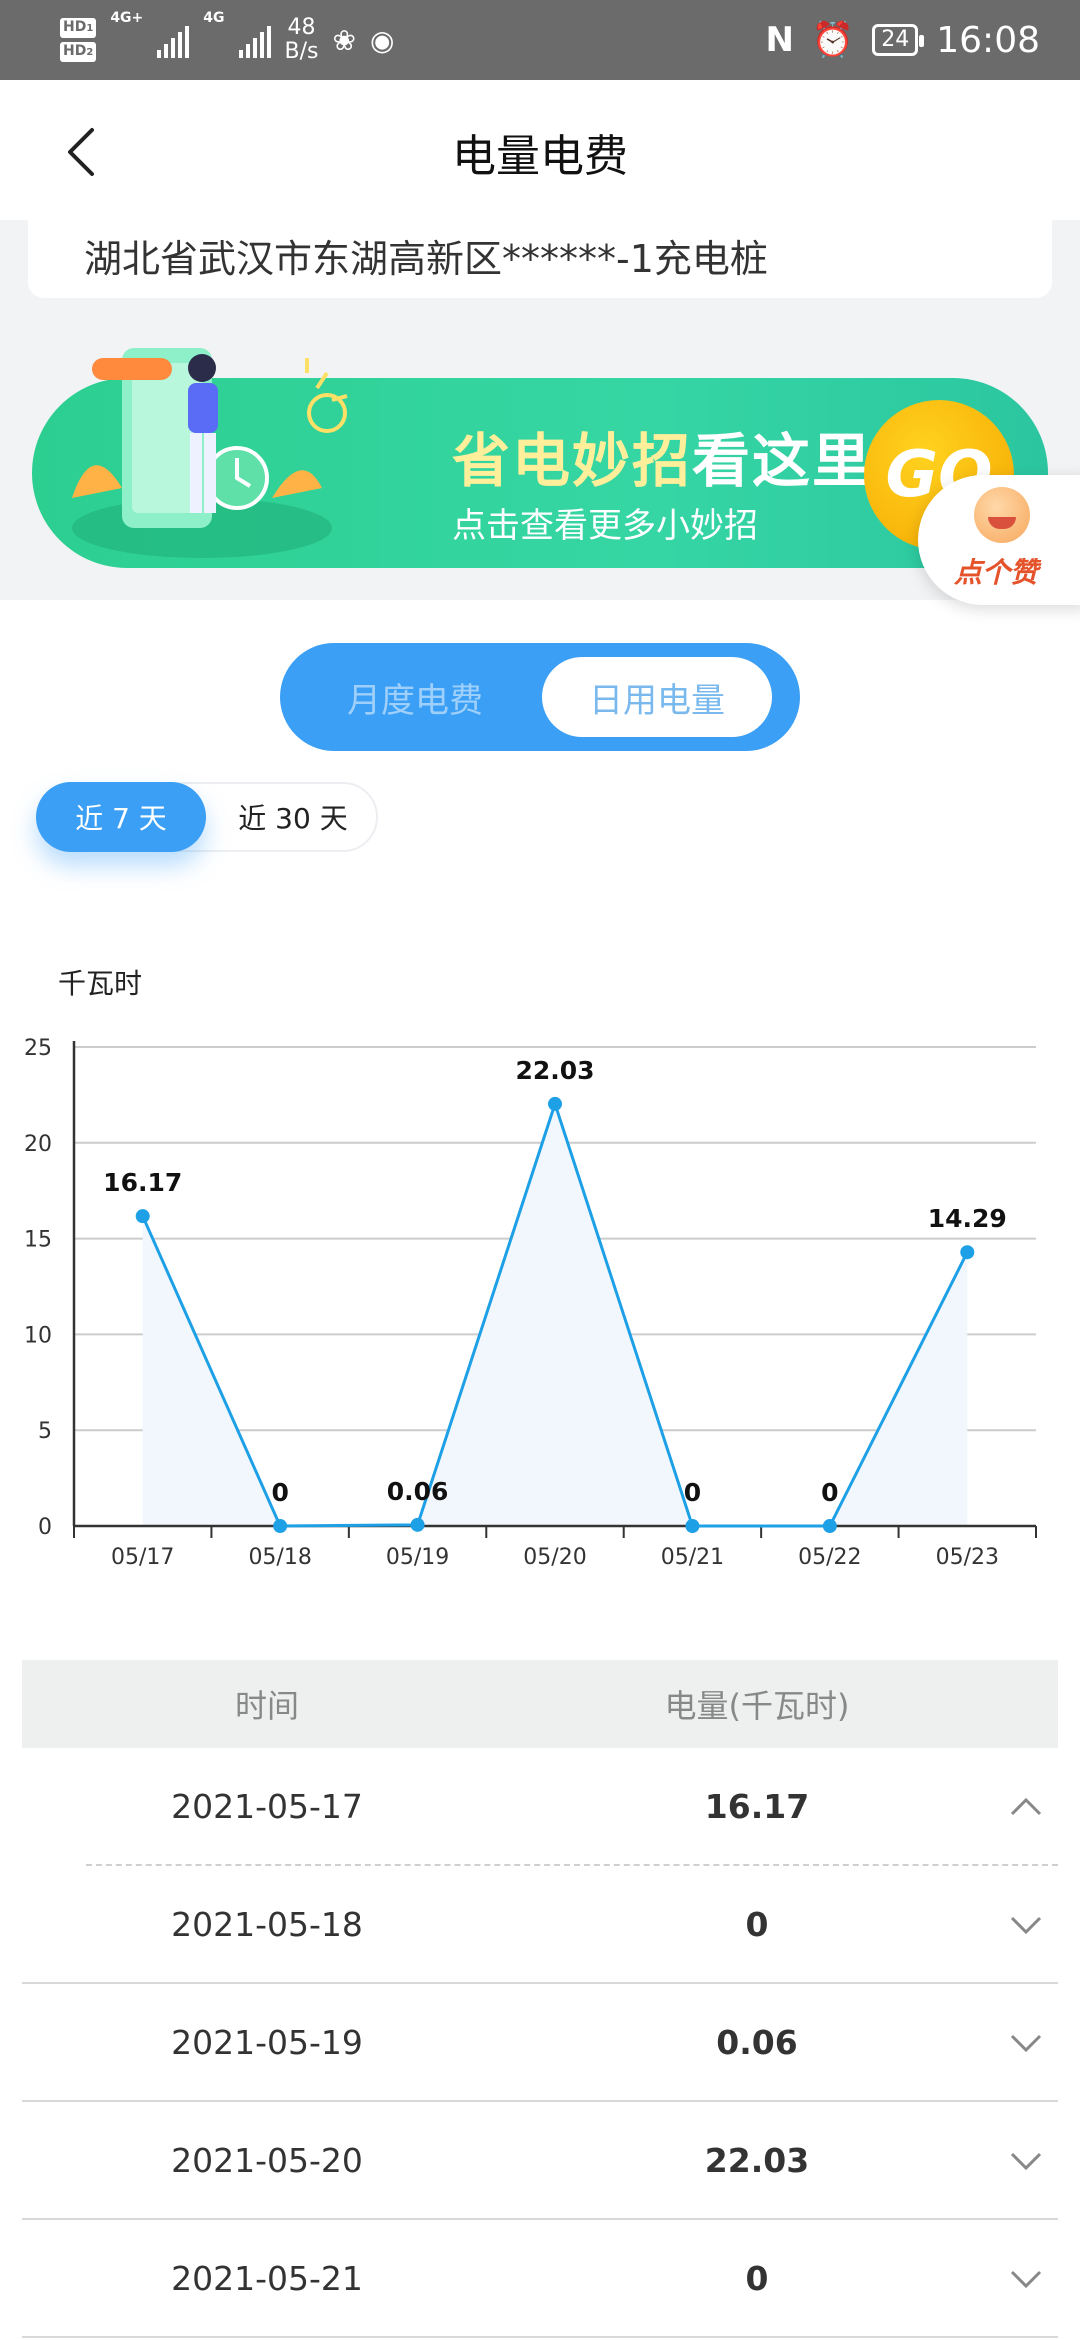 The width and height of the screenshot is (1080, 2340). I want to click on net-speed-value: 48, so click(301, 27).